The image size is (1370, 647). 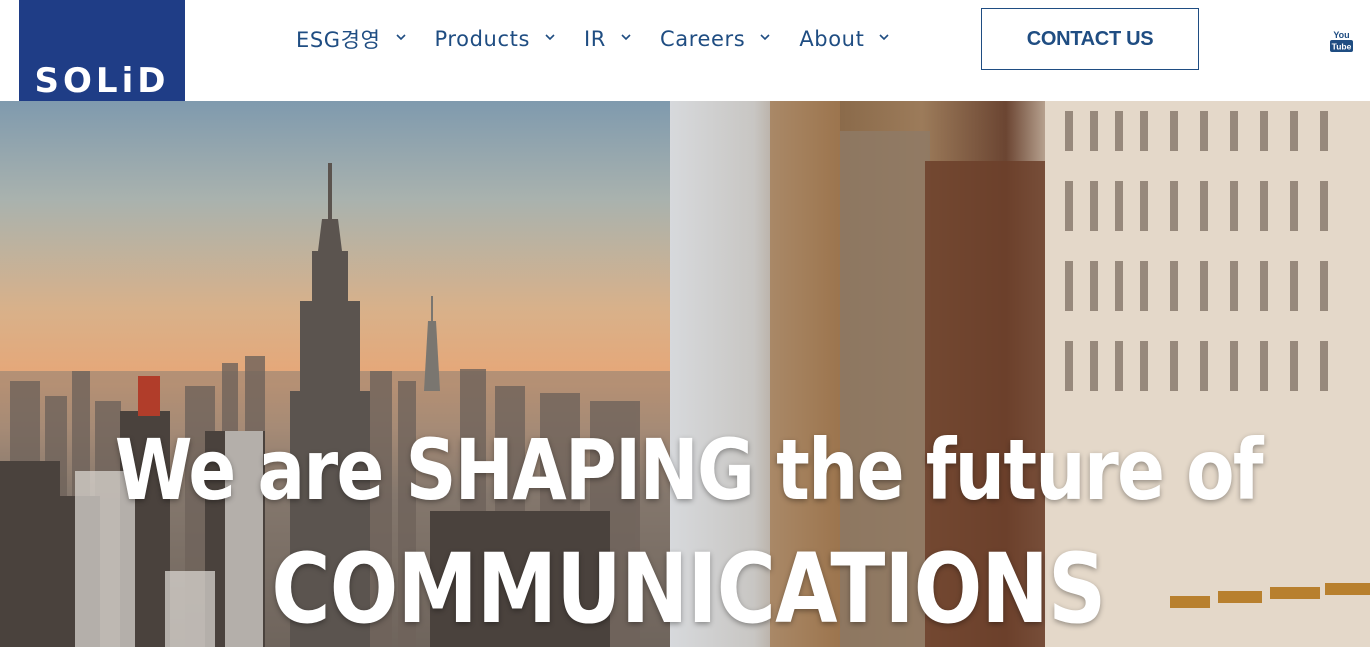 What do you see at coordinates (102, 50) in the screenshot?
I see `solid-logo: SOLiD` at bounding box center [102, 50].